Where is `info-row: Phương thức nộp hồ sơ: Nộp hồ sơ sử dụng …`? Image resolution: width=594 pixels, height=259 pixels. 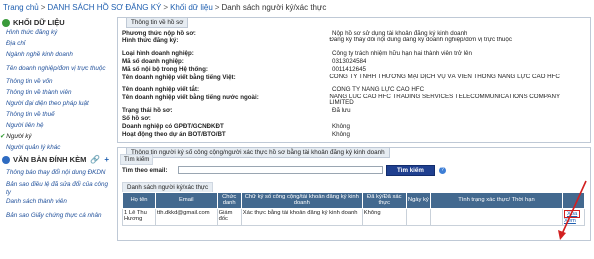
info-row: Phương thức nộp hồ sơ: Nộp hồ sơ sử dụng … is located at coordinates (354, 33).